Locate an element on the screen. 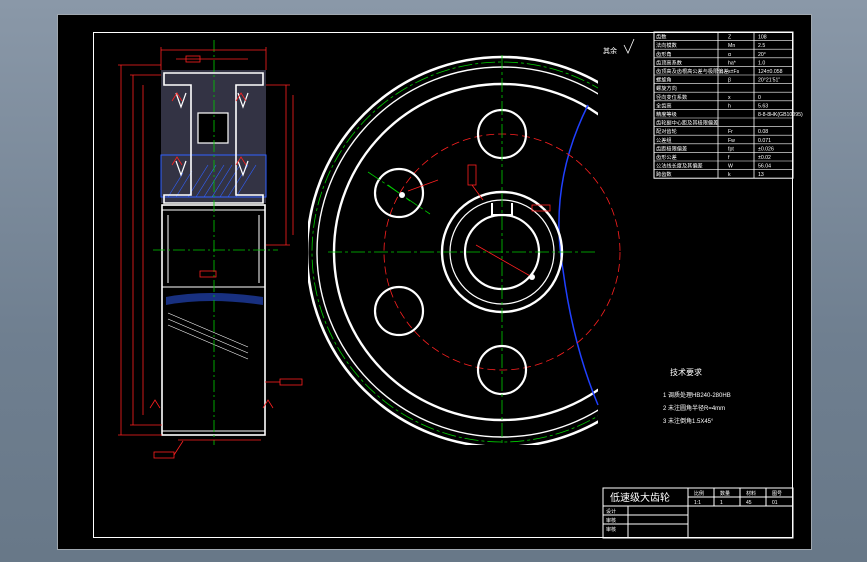 This screenshot has width=867, height=562. tech-req-item-3: 3 未注倒角1.5X45° is located at coordinates (688, 421).